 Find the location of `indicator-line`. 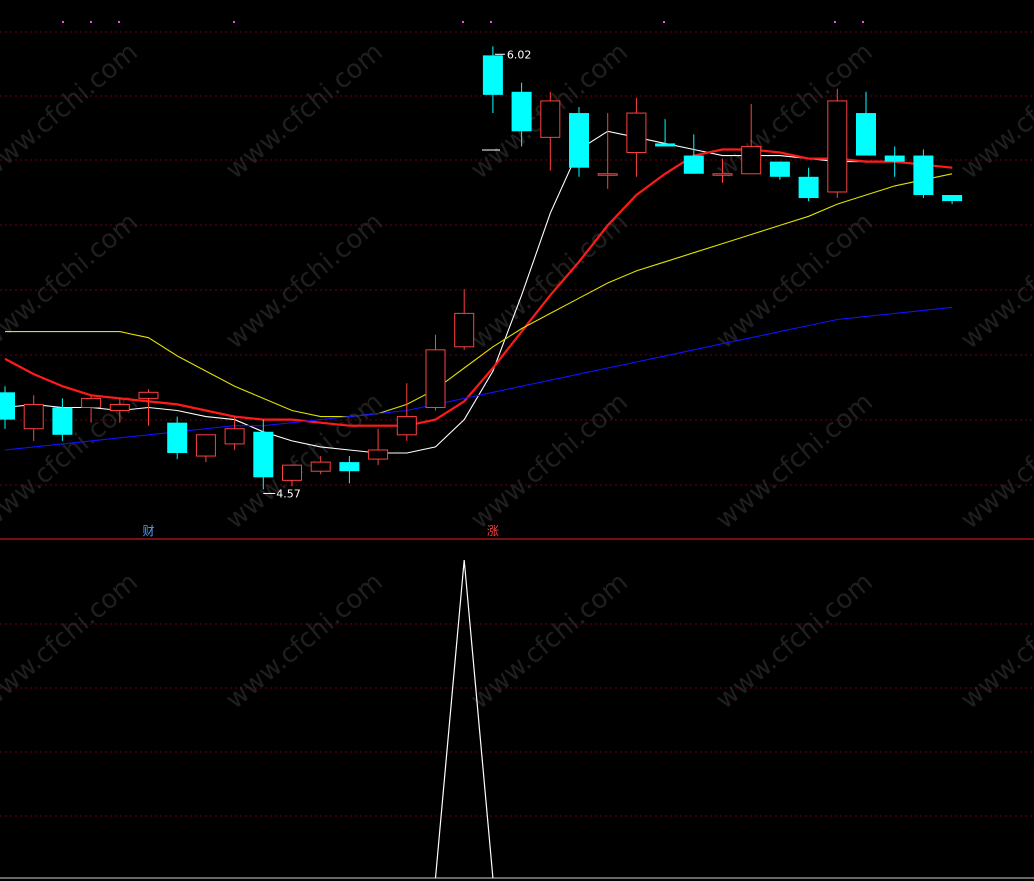

indicator-line is located at coordinates (464, 719).